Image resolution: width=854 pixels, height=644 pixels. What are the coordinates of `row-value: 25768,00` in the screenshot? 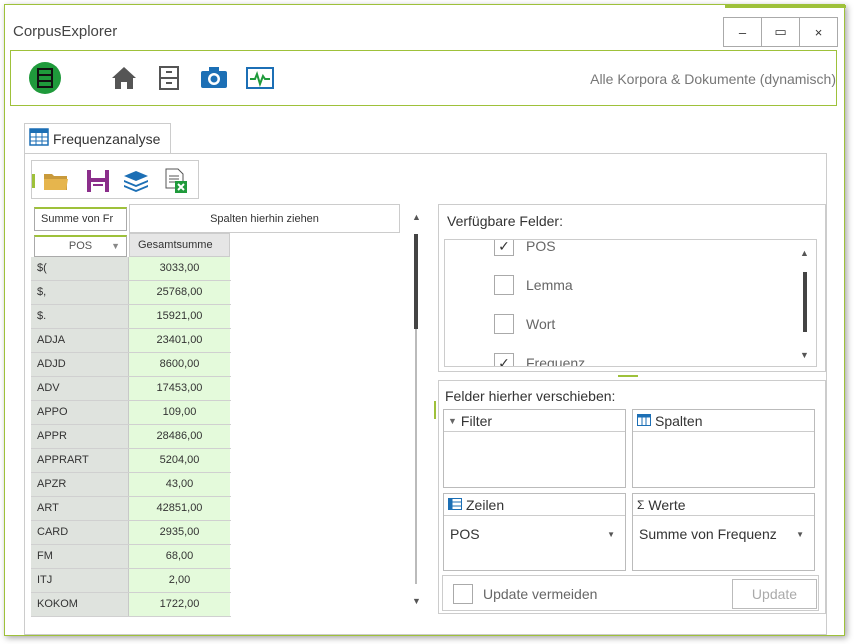 It's located at (179, 292).